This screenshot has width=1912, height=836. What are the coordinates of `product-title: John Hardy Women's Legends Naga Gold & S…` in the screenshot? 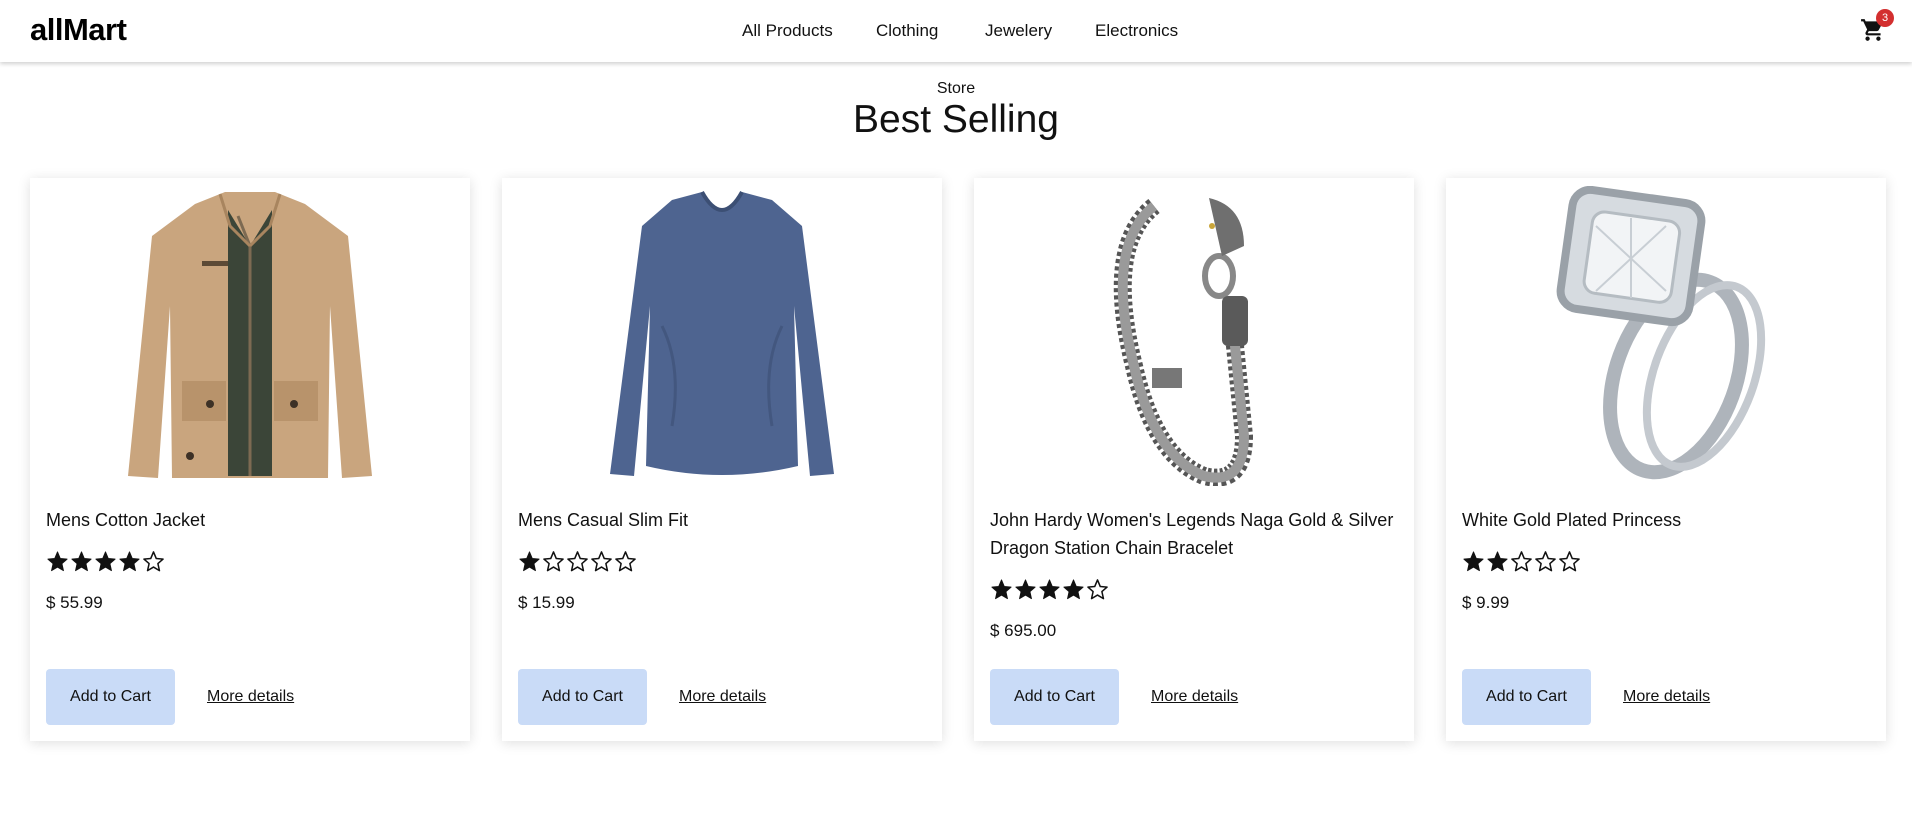 It's located at (1194, 534).